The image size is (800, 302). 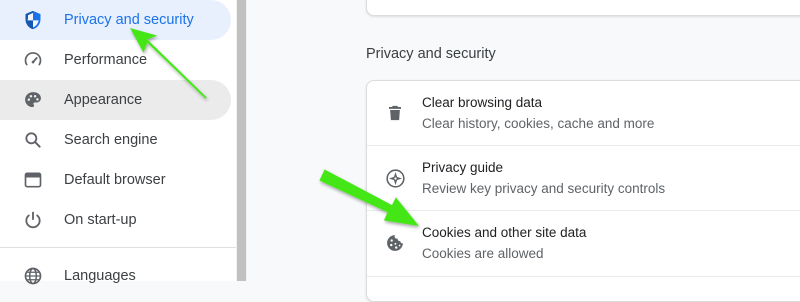 I want to click on speedometer-icon, so click(x=33, y=60).